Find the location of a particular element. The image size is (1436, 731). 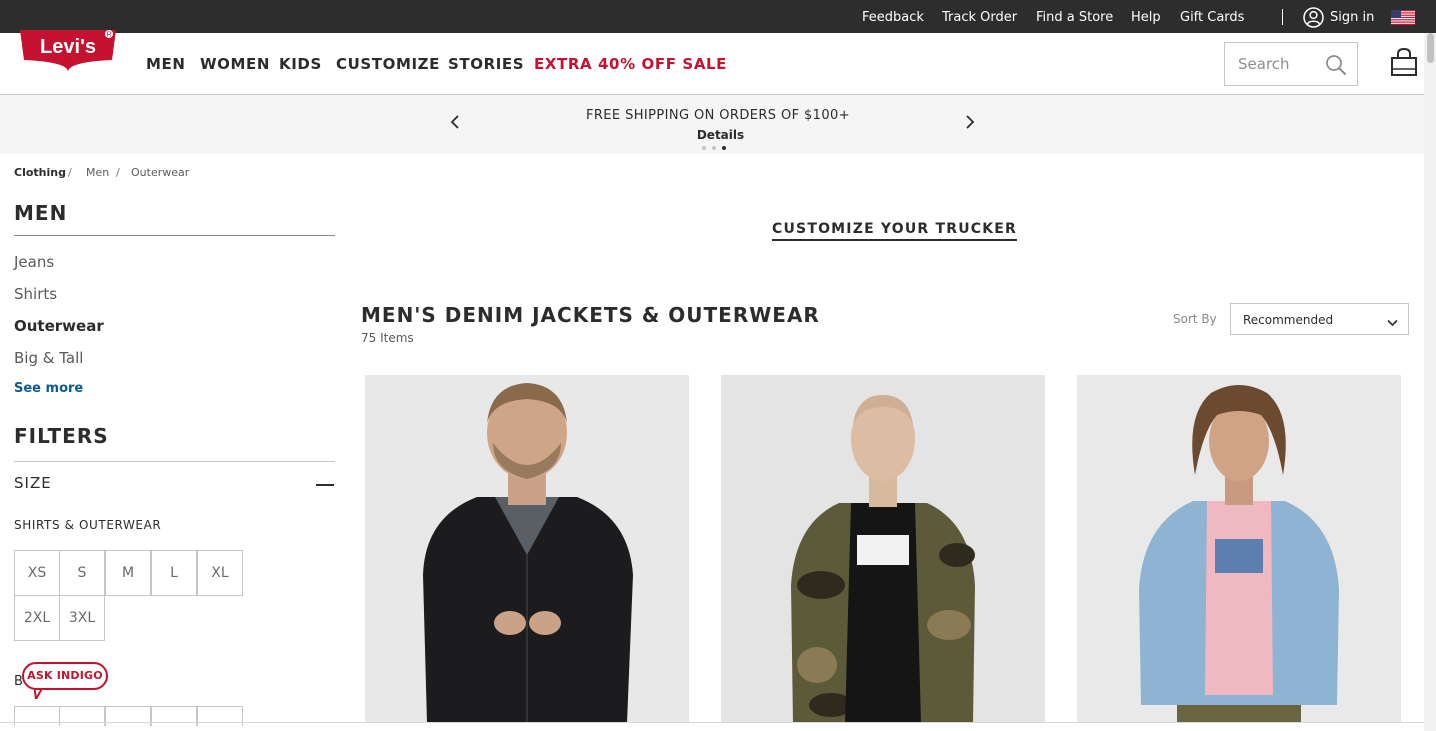

sidebar-item-big-tall: Big & Tall is located at coordinates (48, 358).